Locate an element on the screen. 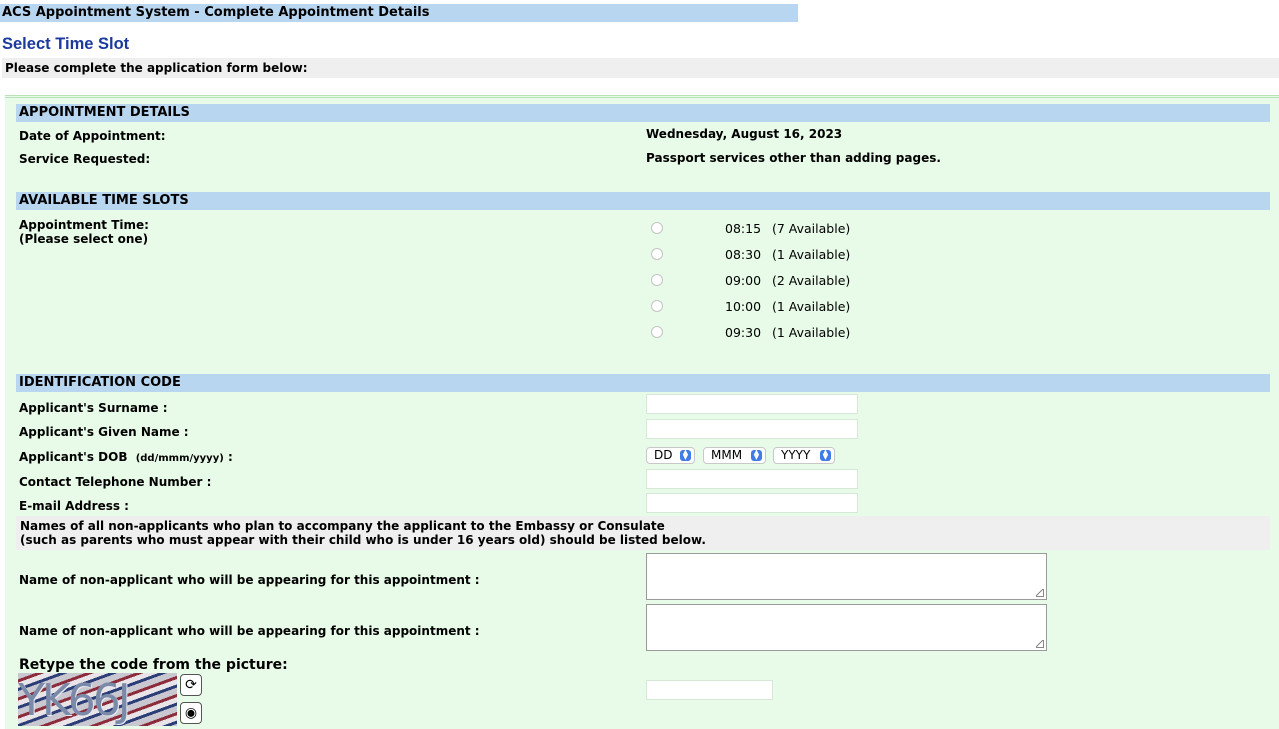 The width and height of the screenshot is (1279, 729). dob-month-select: MMM ▲ ▼ is located at coordinates (734, 455).